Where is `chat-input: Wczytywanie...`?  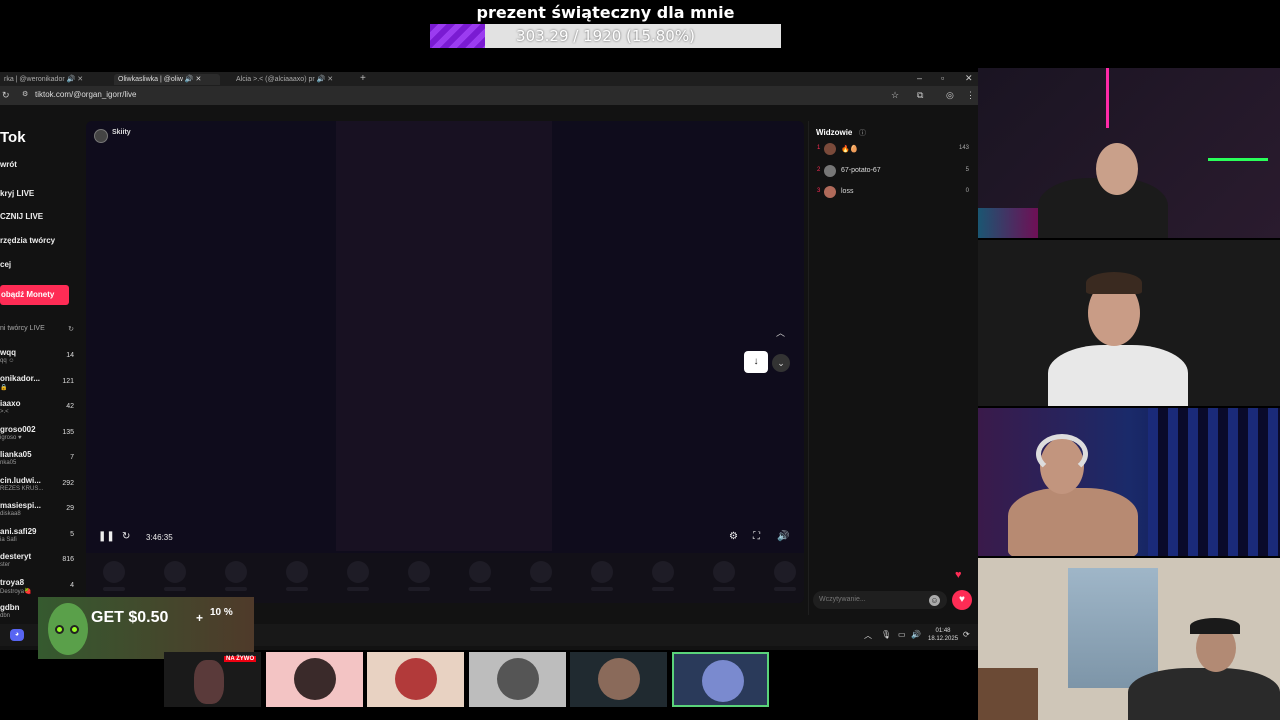 chat-input: Wczytywanie... is located at coordinates (880, 600).